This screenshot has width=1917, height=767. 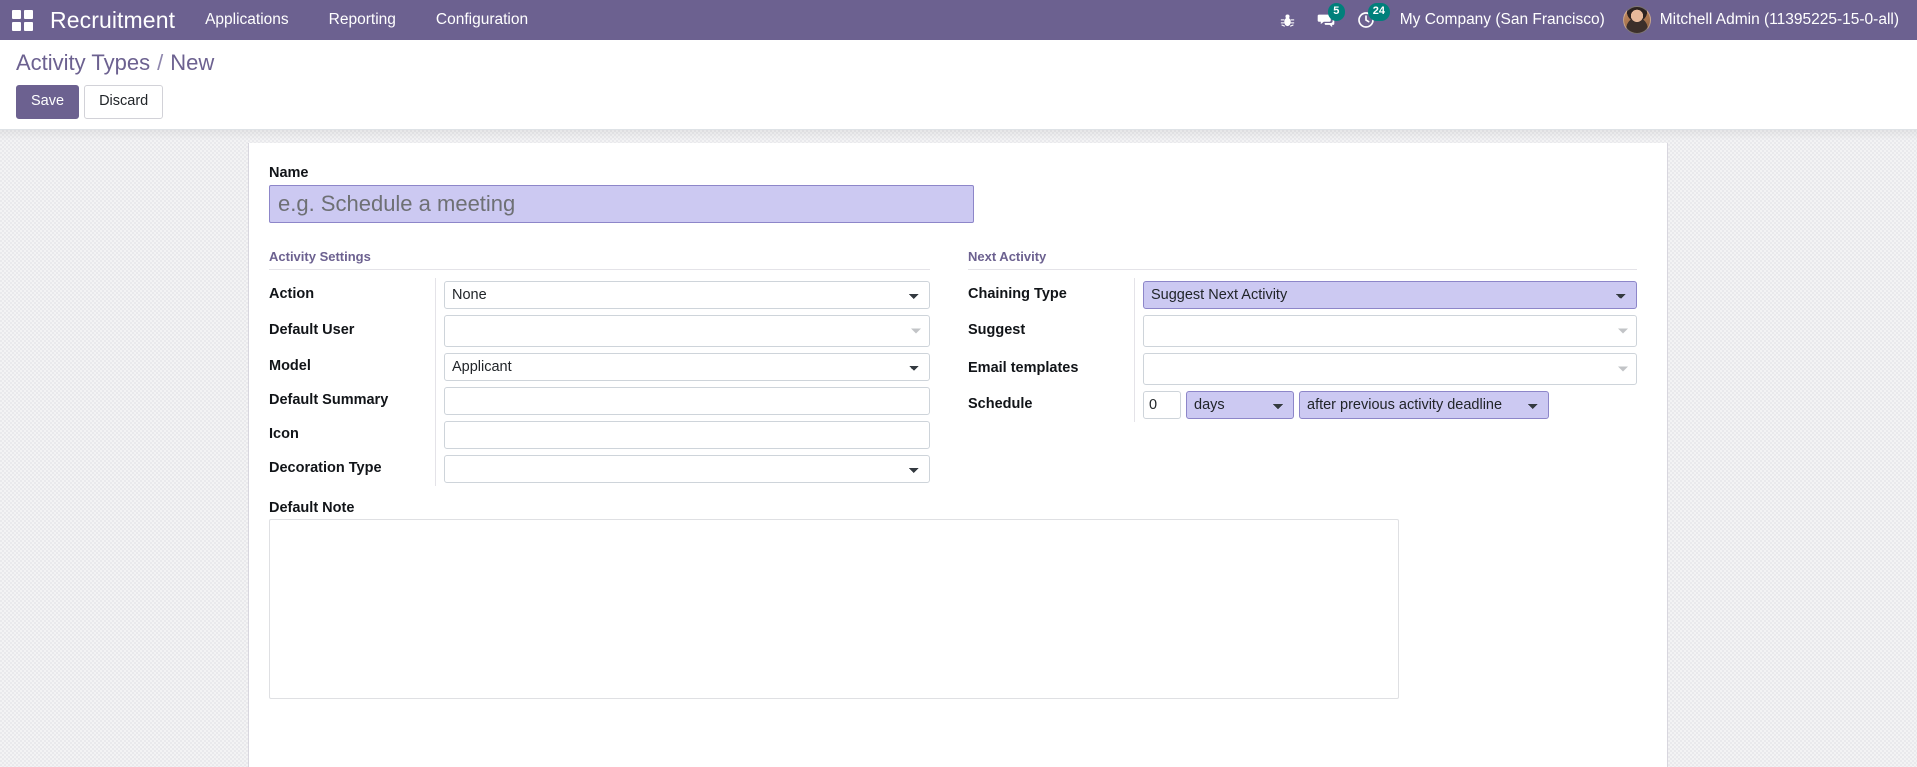 I want to click on user-menu: Mitchell Admin (11395225-15-0-all), so click(x=1763, y=20).